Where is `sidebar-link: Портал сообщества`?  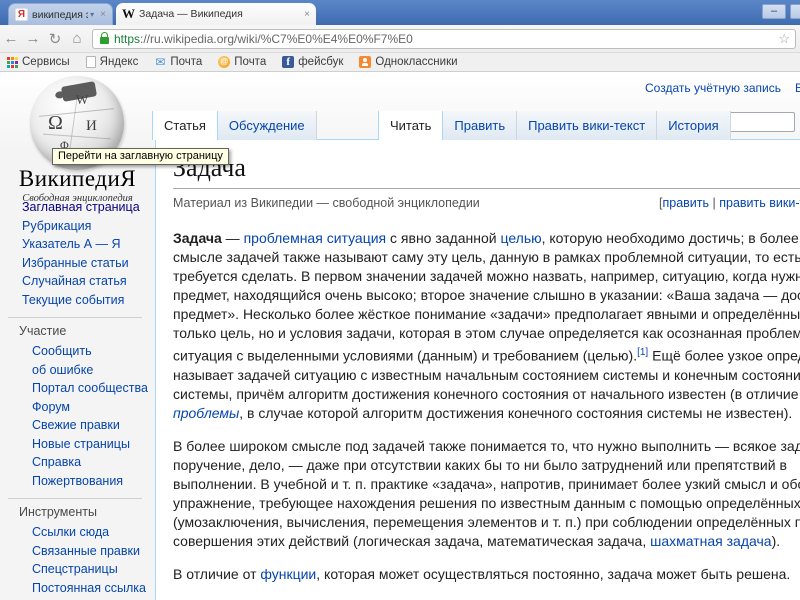
sidebar-link: Портал сообщества is located at coordinates (91, 388).